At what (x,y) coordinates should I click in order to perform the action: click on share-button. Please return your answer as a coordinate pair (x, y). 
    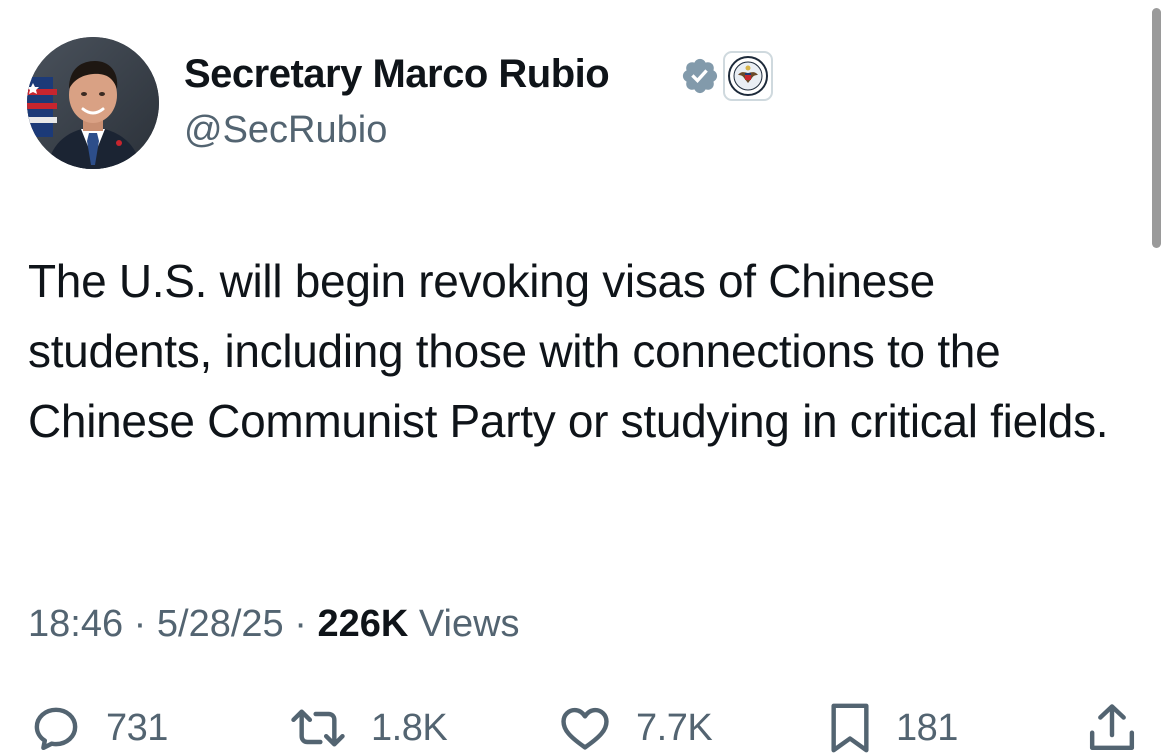
    Looking at the image, I should click on (1112, 728).